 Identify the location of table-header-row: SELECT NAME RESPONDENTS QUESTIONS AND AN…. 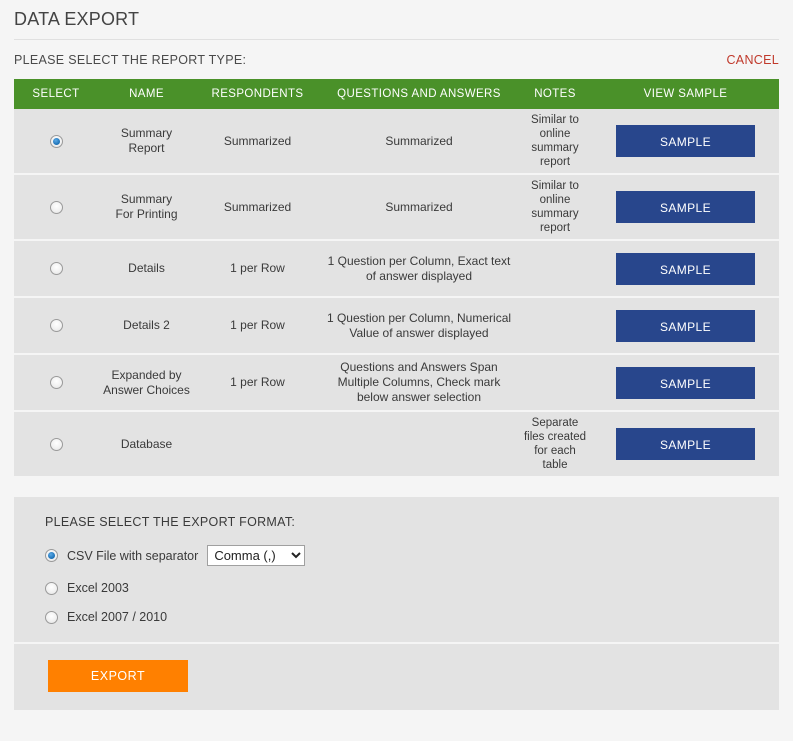
(396, 94).